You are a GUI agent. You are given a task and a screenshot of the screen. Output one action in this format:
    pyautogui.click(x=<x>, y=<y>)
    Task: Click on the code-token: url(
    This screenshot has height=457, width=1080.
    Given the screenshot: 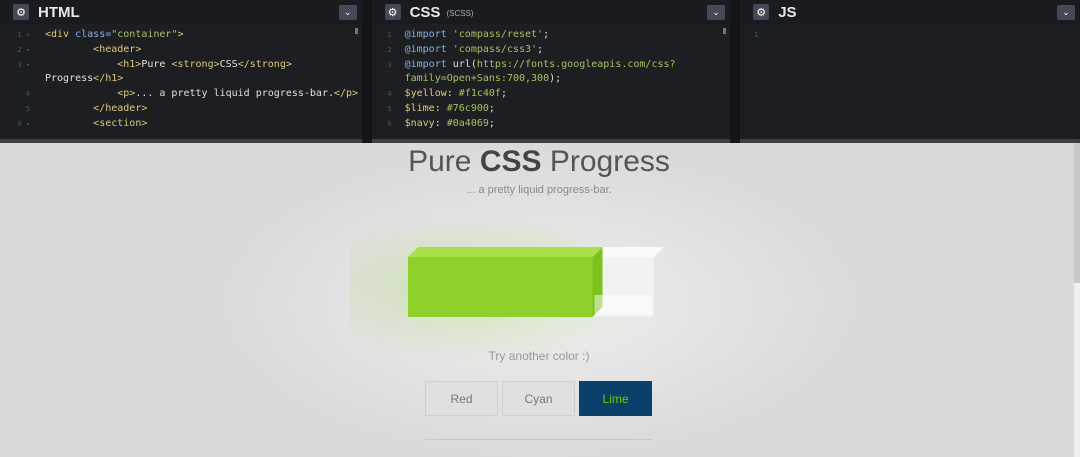 What is the action you would take?
    pyautogui.click(x=464, y=64)
    